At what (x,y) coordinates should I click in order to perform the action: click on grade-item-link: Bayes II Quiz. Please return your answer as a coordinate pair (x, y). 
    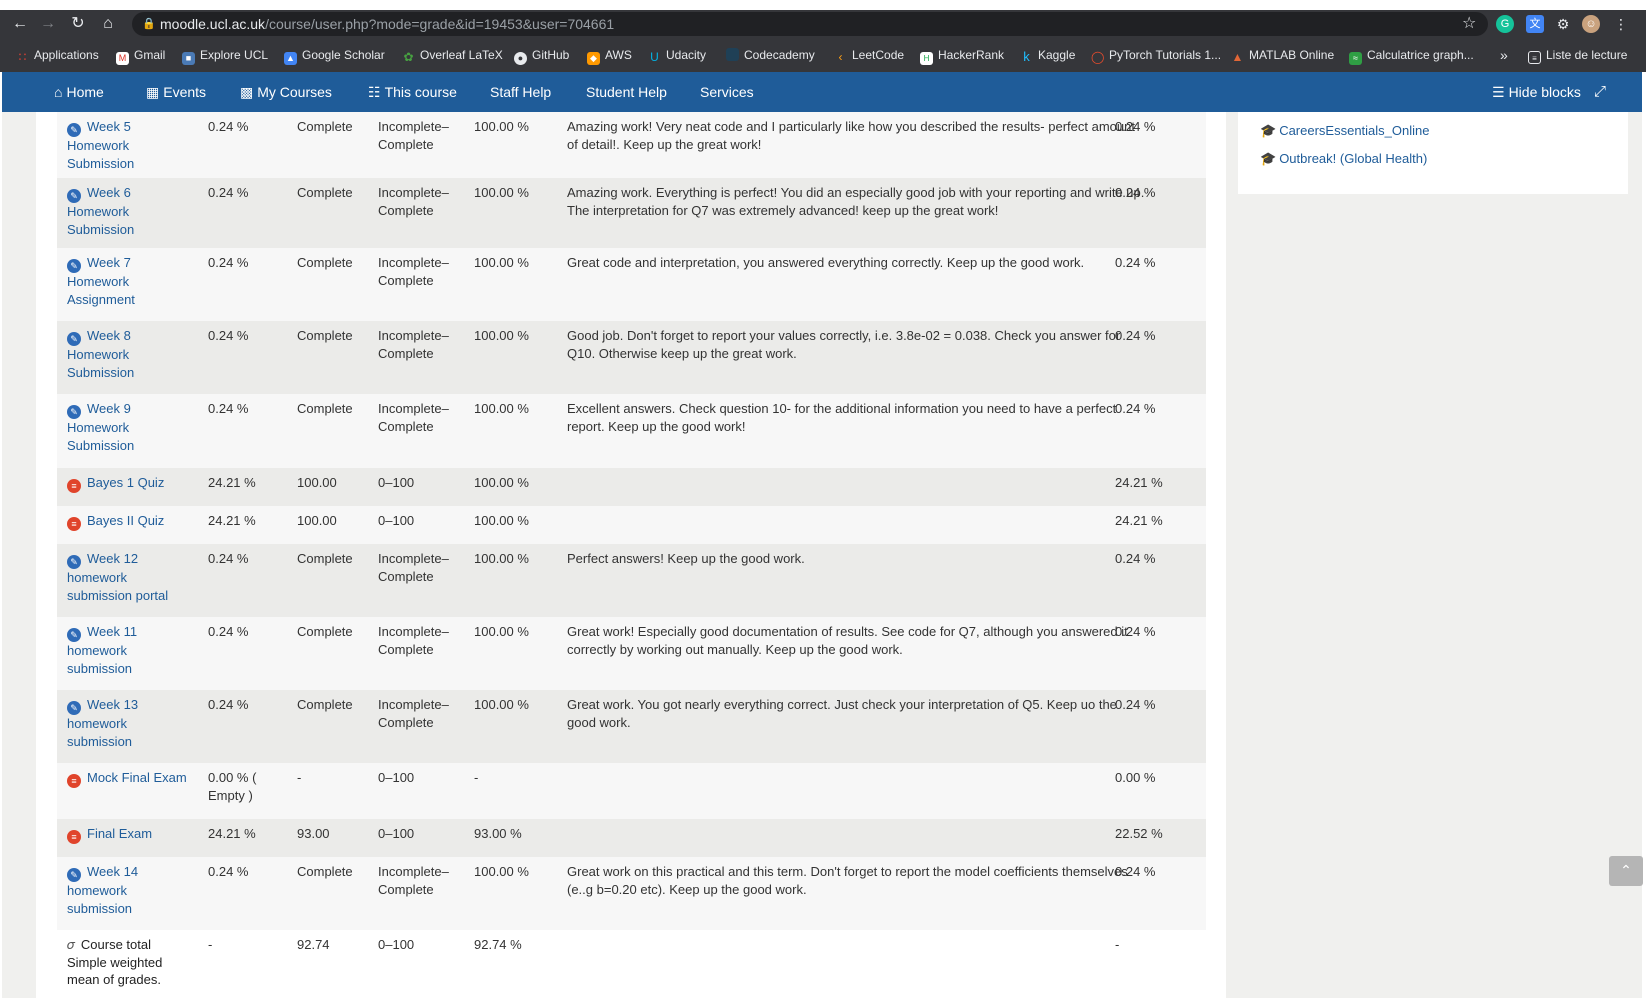
    Looking at the image, I should click on (125, 520).